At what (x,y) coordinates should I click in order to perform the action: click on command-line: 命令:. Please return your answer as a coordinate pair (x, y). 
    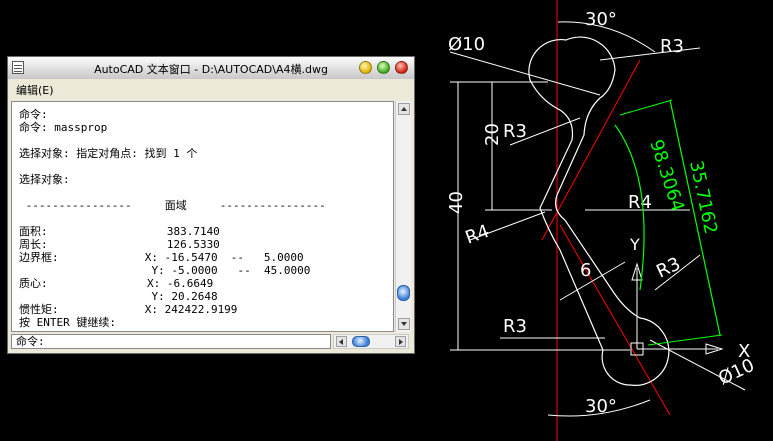
    Looking at the image, I should click on (171, 341).